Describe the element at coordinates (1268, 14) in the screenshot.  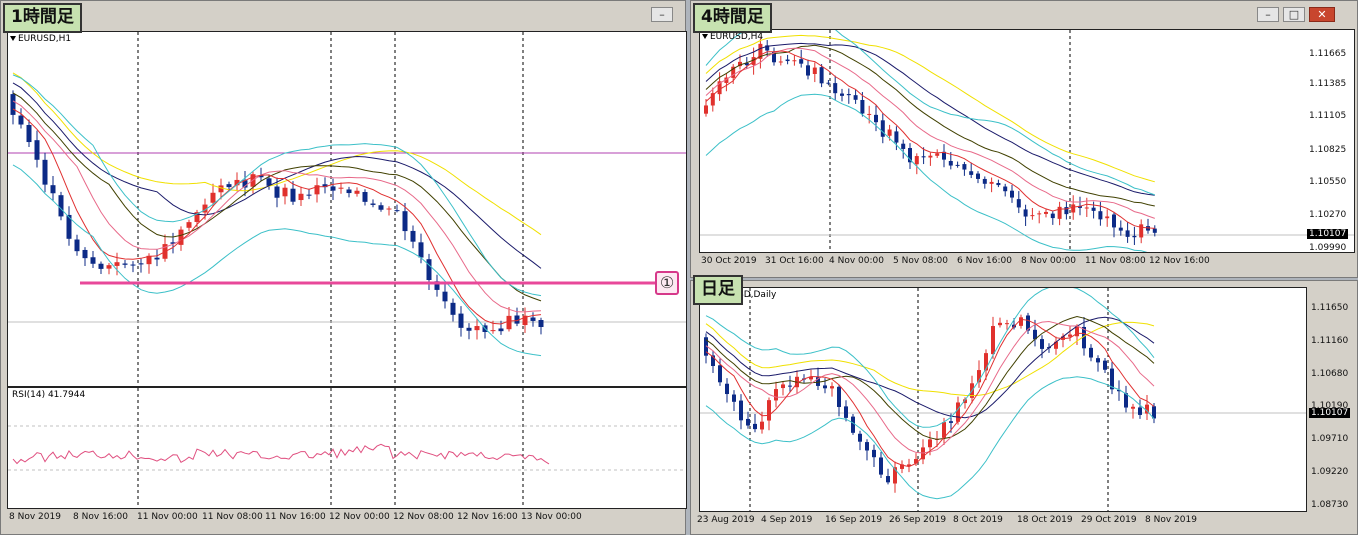
I see `h4-minimize-button: –` at that location.